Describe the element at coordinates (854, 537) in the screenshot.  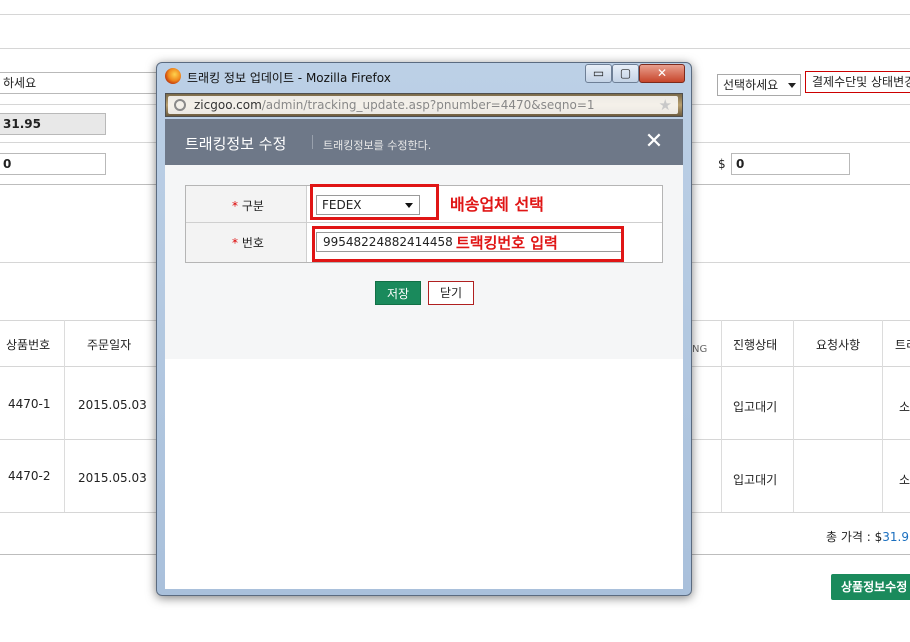
I see `total-label: 총 가격 : $` at that location.